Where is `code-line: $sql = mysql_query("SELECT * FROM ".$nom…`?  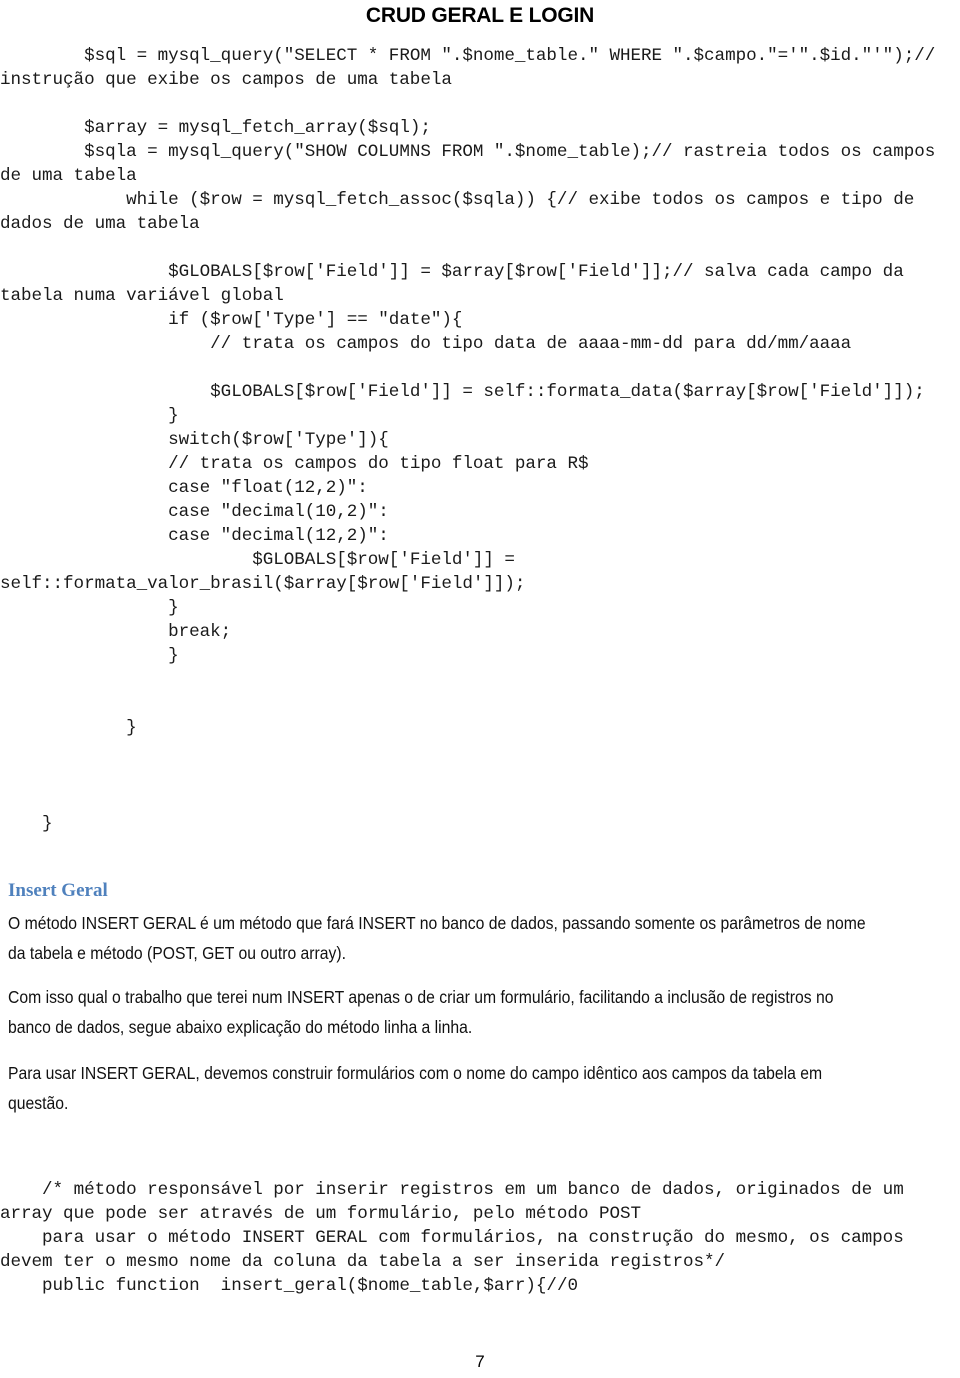 code-line: $sql = mysql_query("SELECT * FROM ".$nom… is located at coordinates (473, 68).